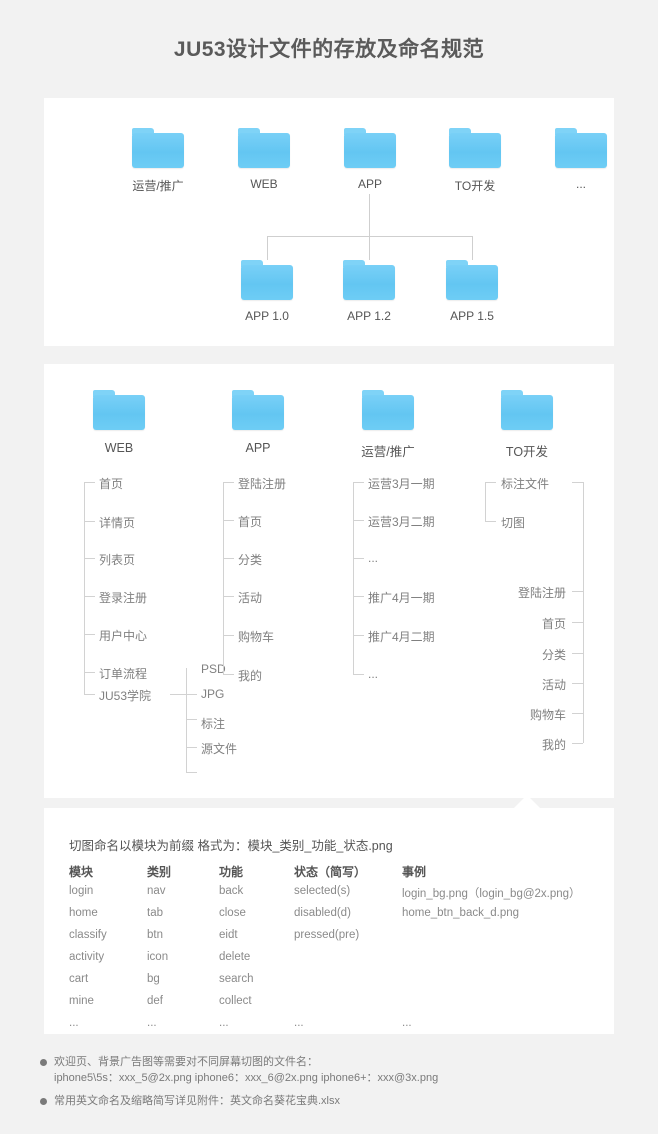  What do you see at coordinates (158, 148) in the screenshot?
I see `folder-icon-operations` at bounding box center [158, 148].